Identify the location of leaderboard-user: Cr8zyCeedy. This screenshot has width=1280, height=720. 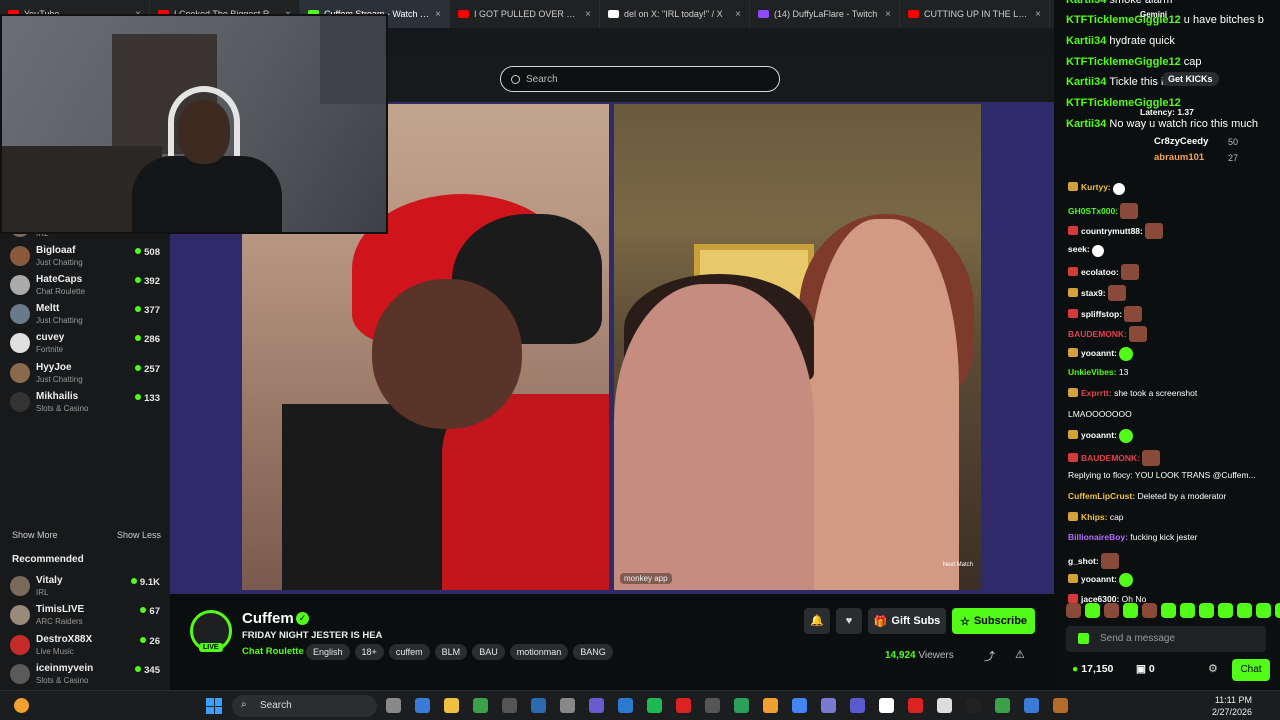
(1181, 141).